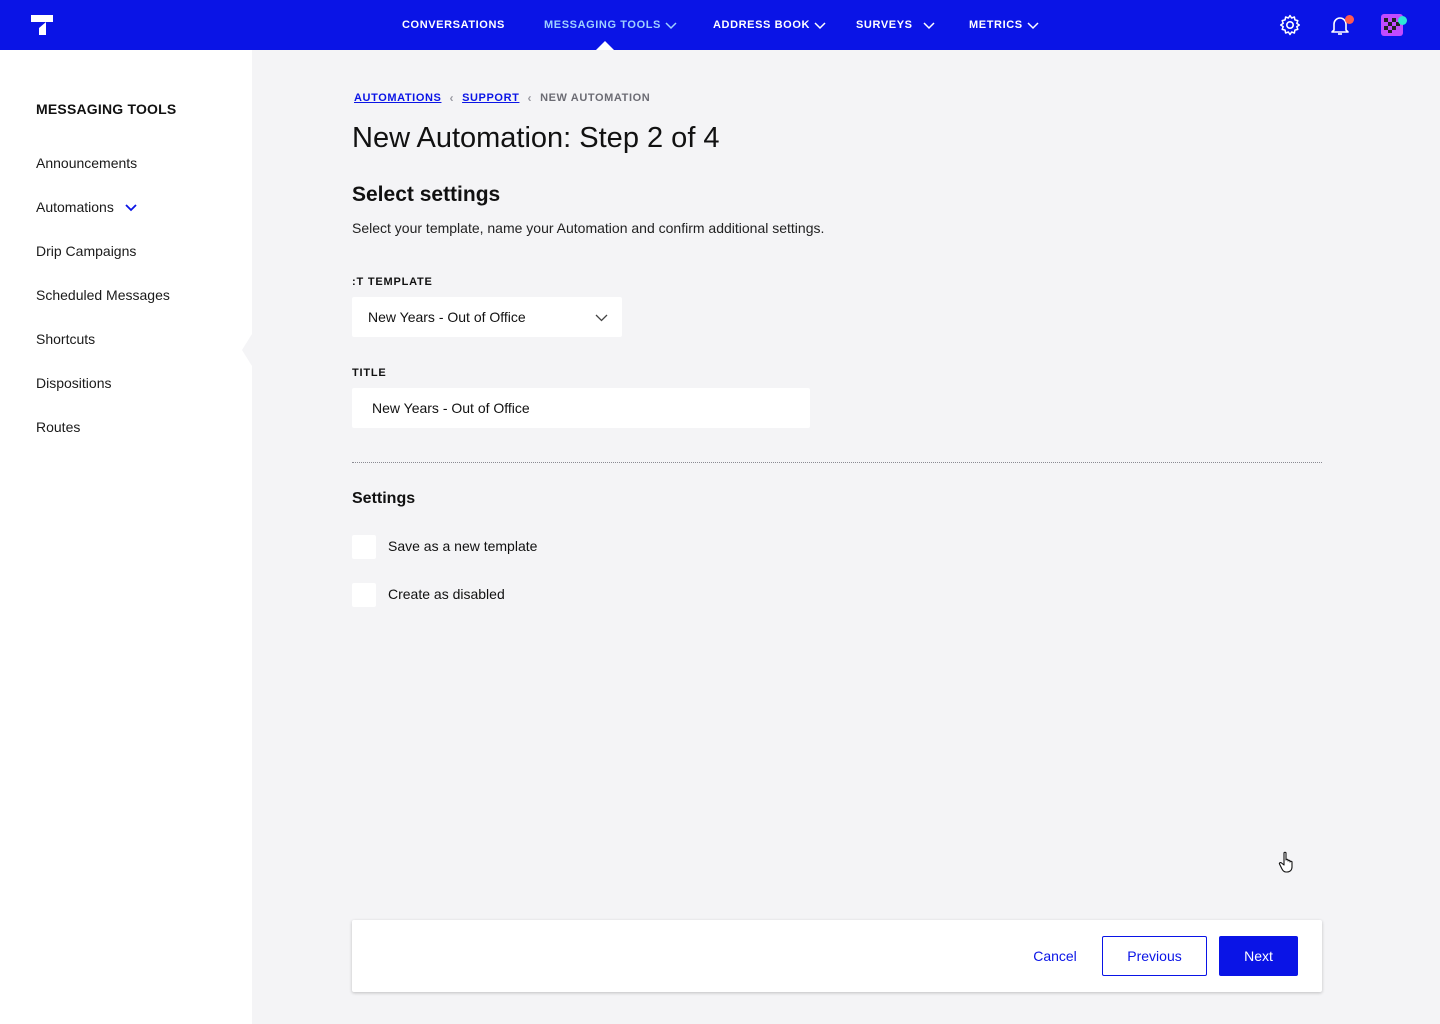 The width and height of the screenshot is (1440, 1024). I want to click on previous-button: Previous, so click(1154, 956).